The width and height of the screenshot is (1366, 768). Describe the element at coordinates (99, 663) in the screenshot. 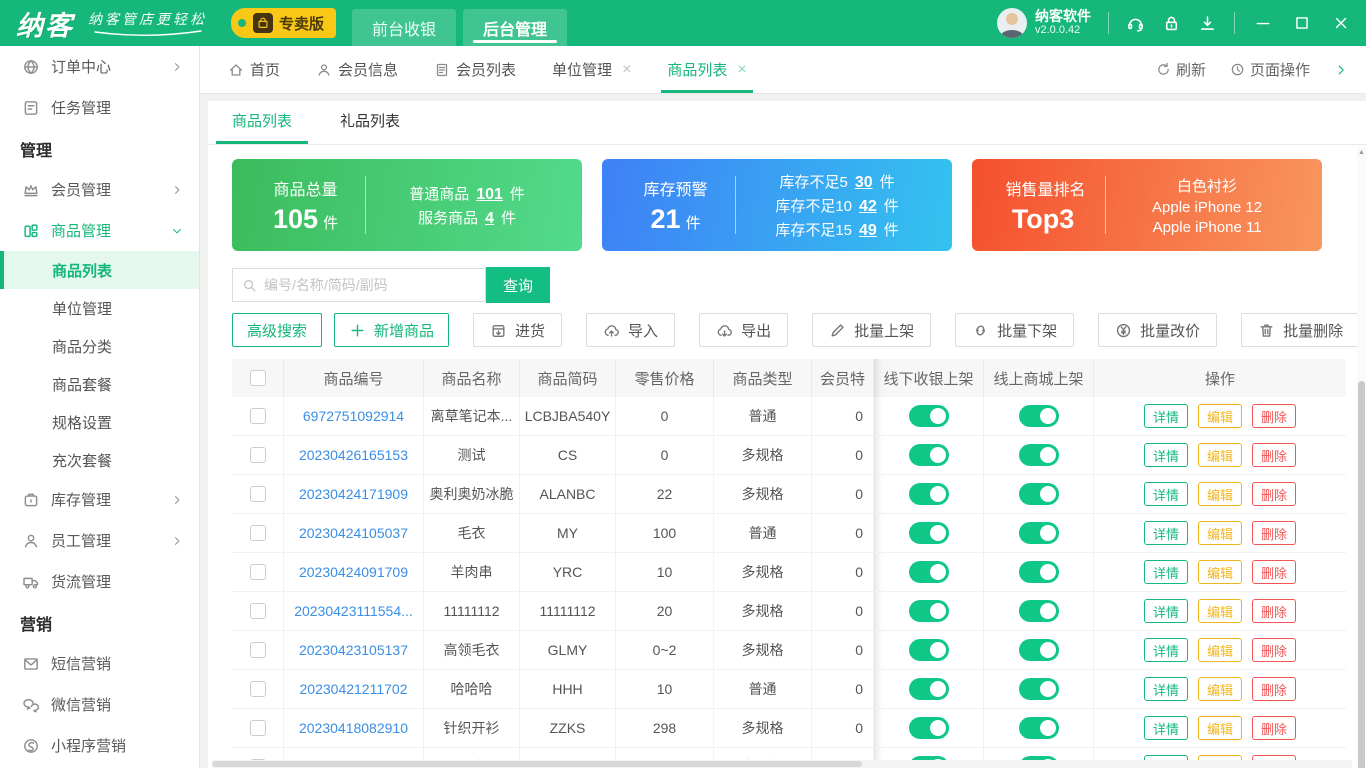

I see `sidebar-item-sms-marketing: 短信营销` at that location.